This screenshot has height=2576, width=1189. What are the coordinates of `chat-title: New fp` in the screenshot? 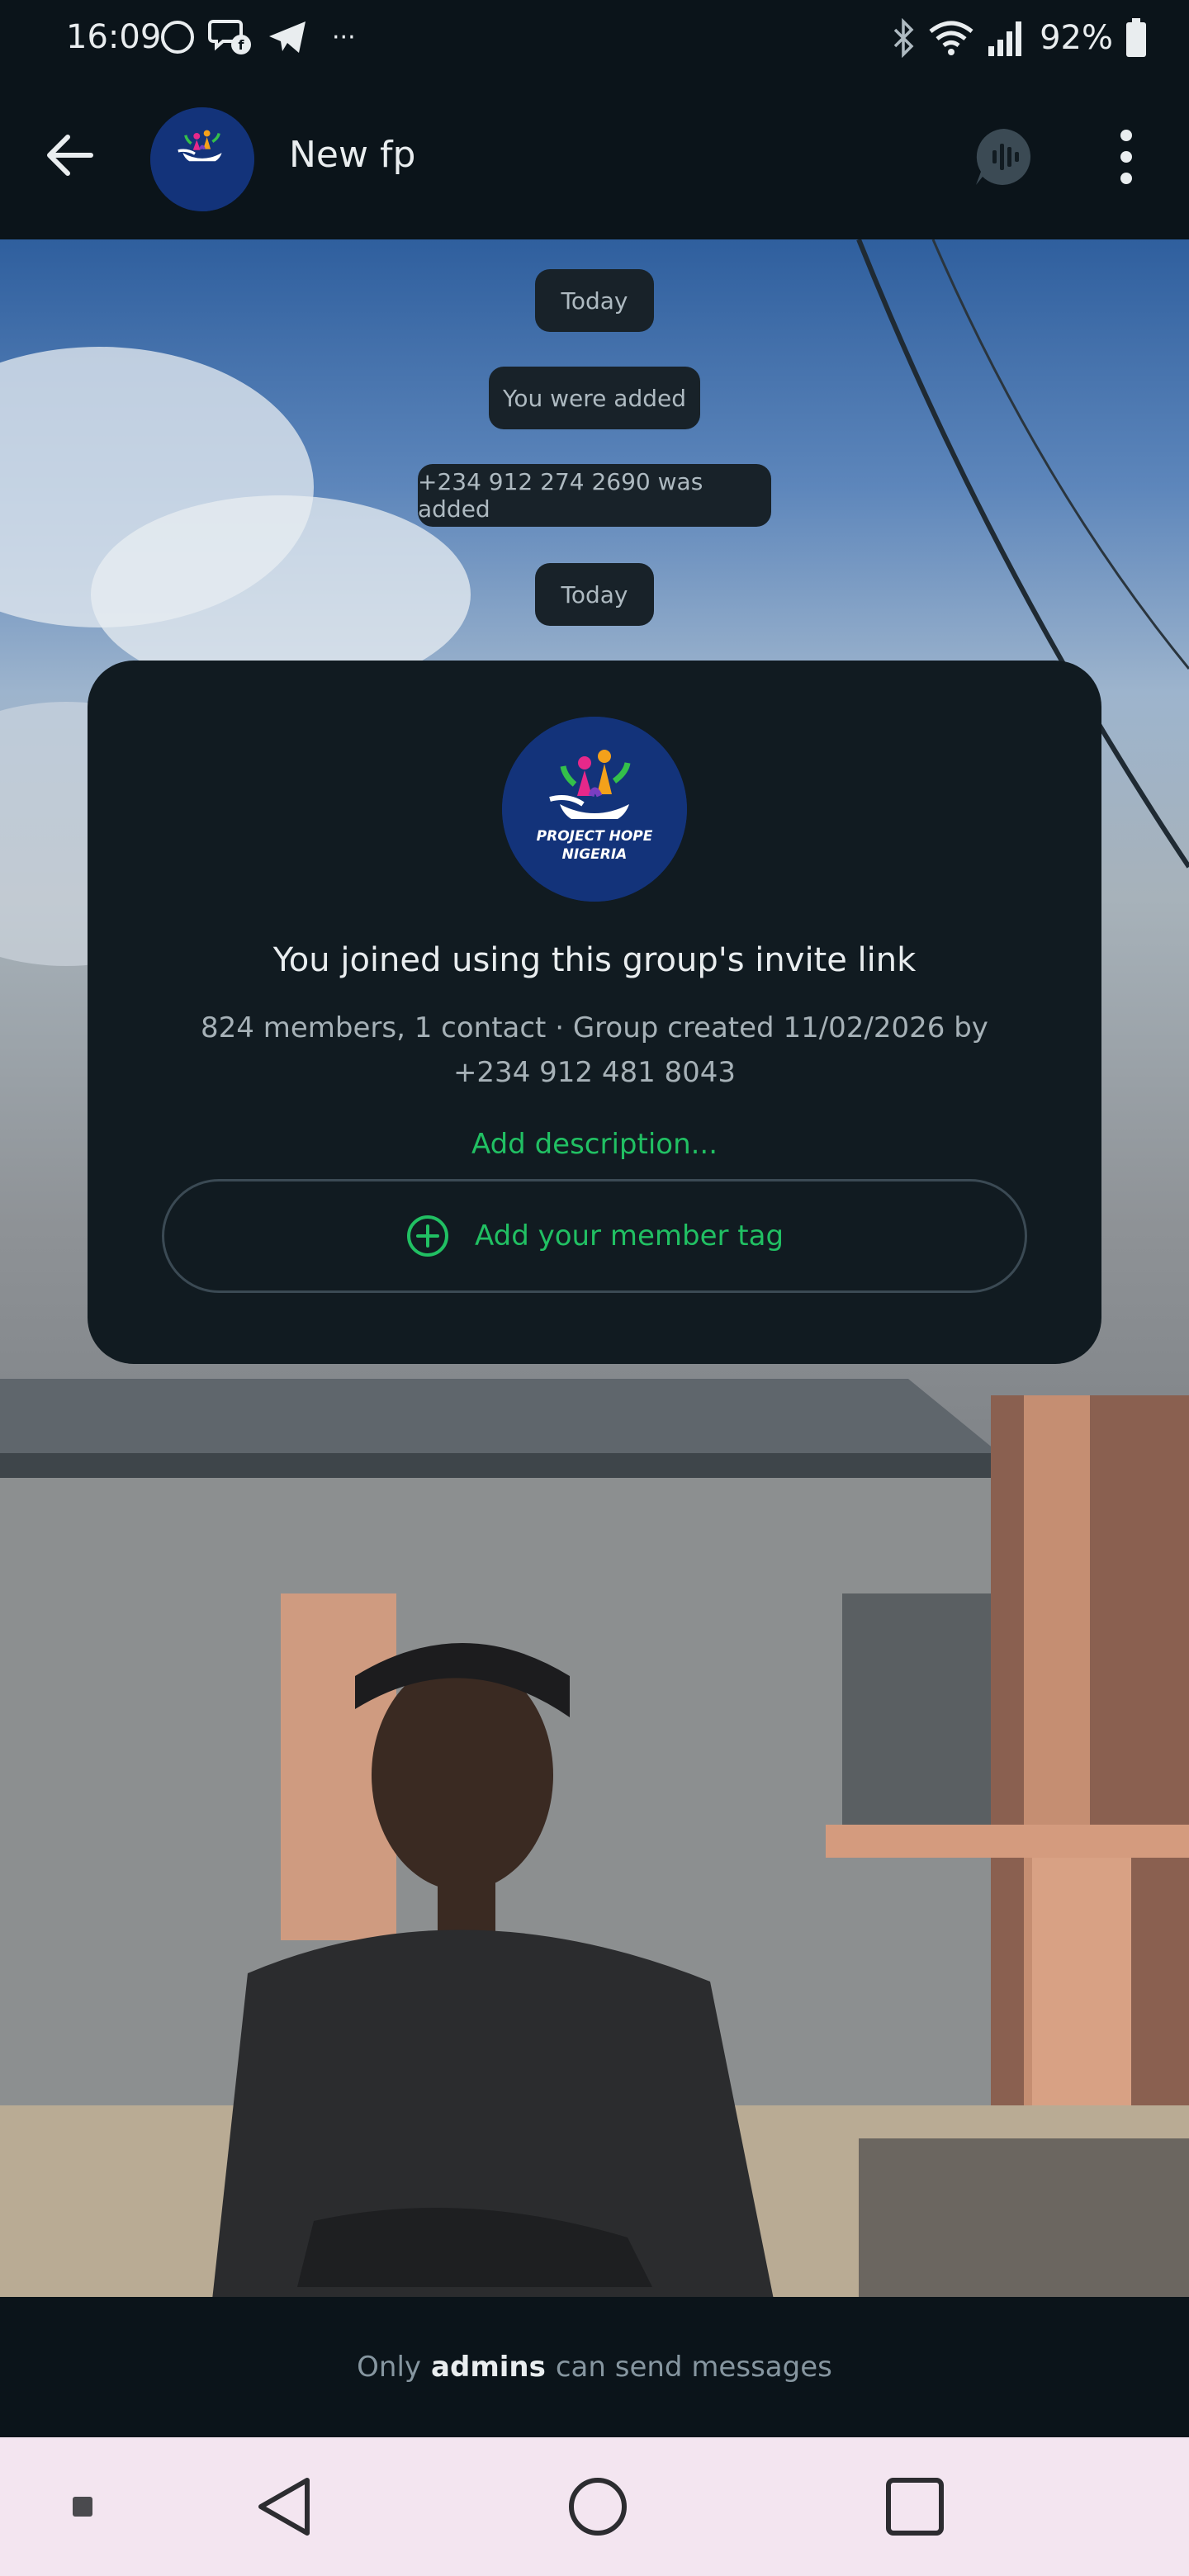 It's located at (352, 155).